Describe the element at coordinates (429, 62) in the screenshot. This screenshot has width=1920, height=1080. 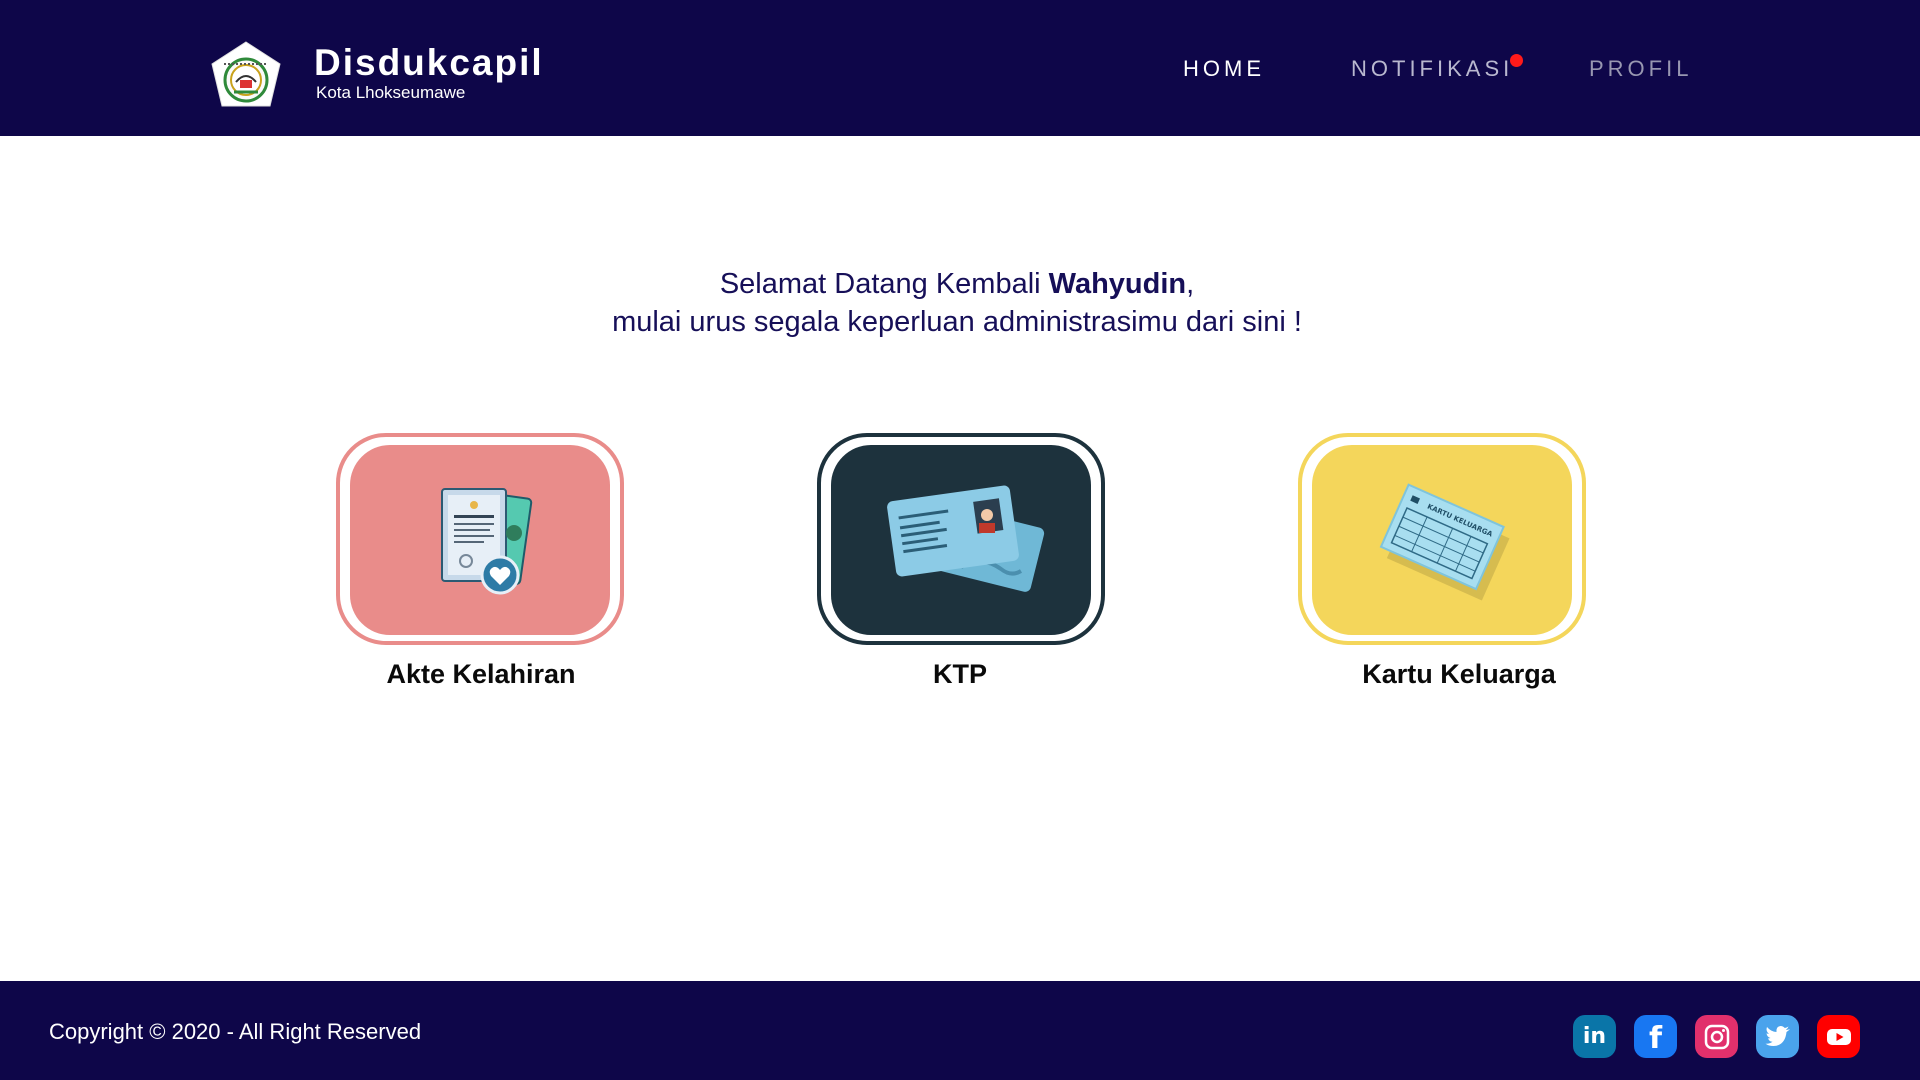
I see `brand-name: Disdukcapil` at that location.